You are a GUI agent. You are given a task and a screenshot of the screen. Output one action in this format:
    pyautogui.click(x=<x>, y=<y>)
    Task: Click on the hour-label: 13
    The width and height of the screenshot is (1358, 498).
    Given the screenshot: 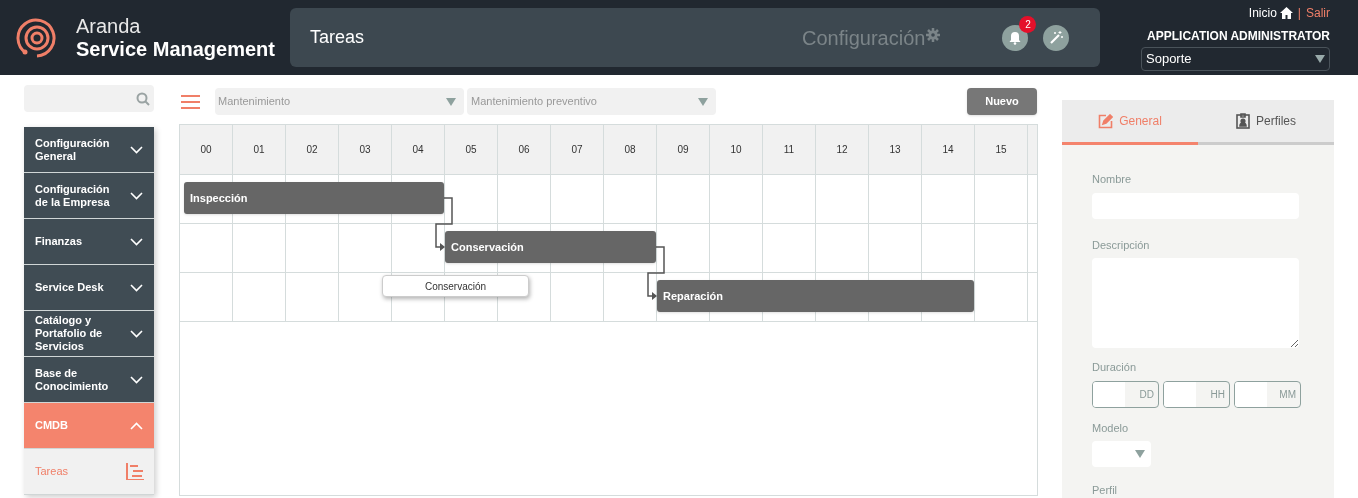 What is the action you would take?
    pyautogui.click(x=895, y=149)
    